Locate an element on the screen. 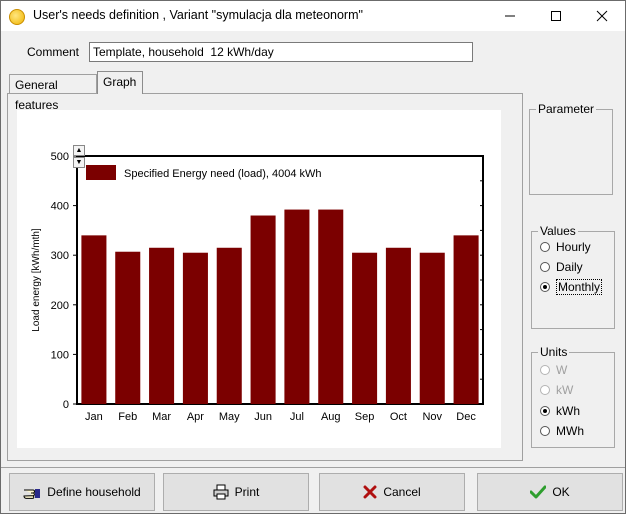 This screenshot has width=626, height=514. radio-kw: kW is located at coordinates (556, 390).